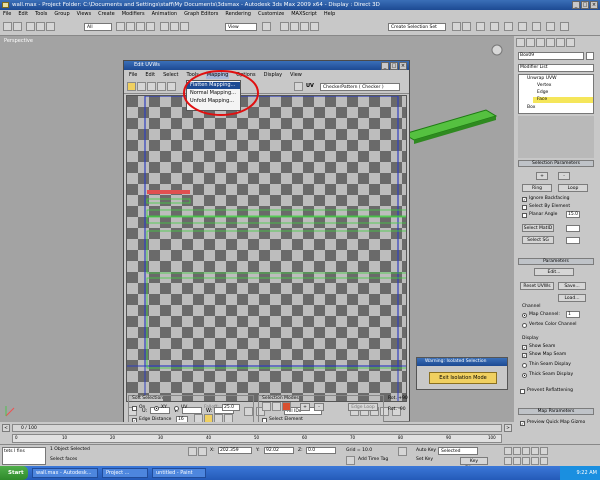  What do you see at coordinates (304, 14) in the screenshot?
I see `menu-maxscript: MAXScript` at bounding box center [304, 14].